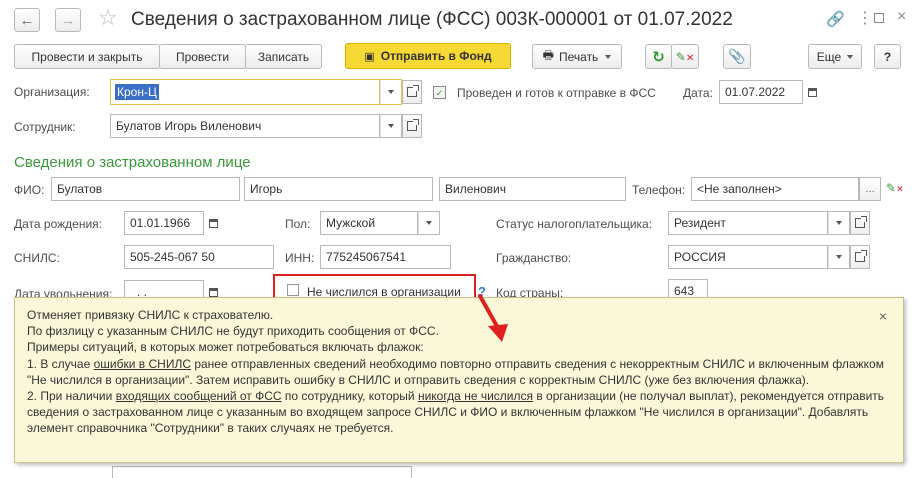 The height and width of the screenshot is (478, 923). I want to click on tax-status-dropdown-button, so click(839, 223).